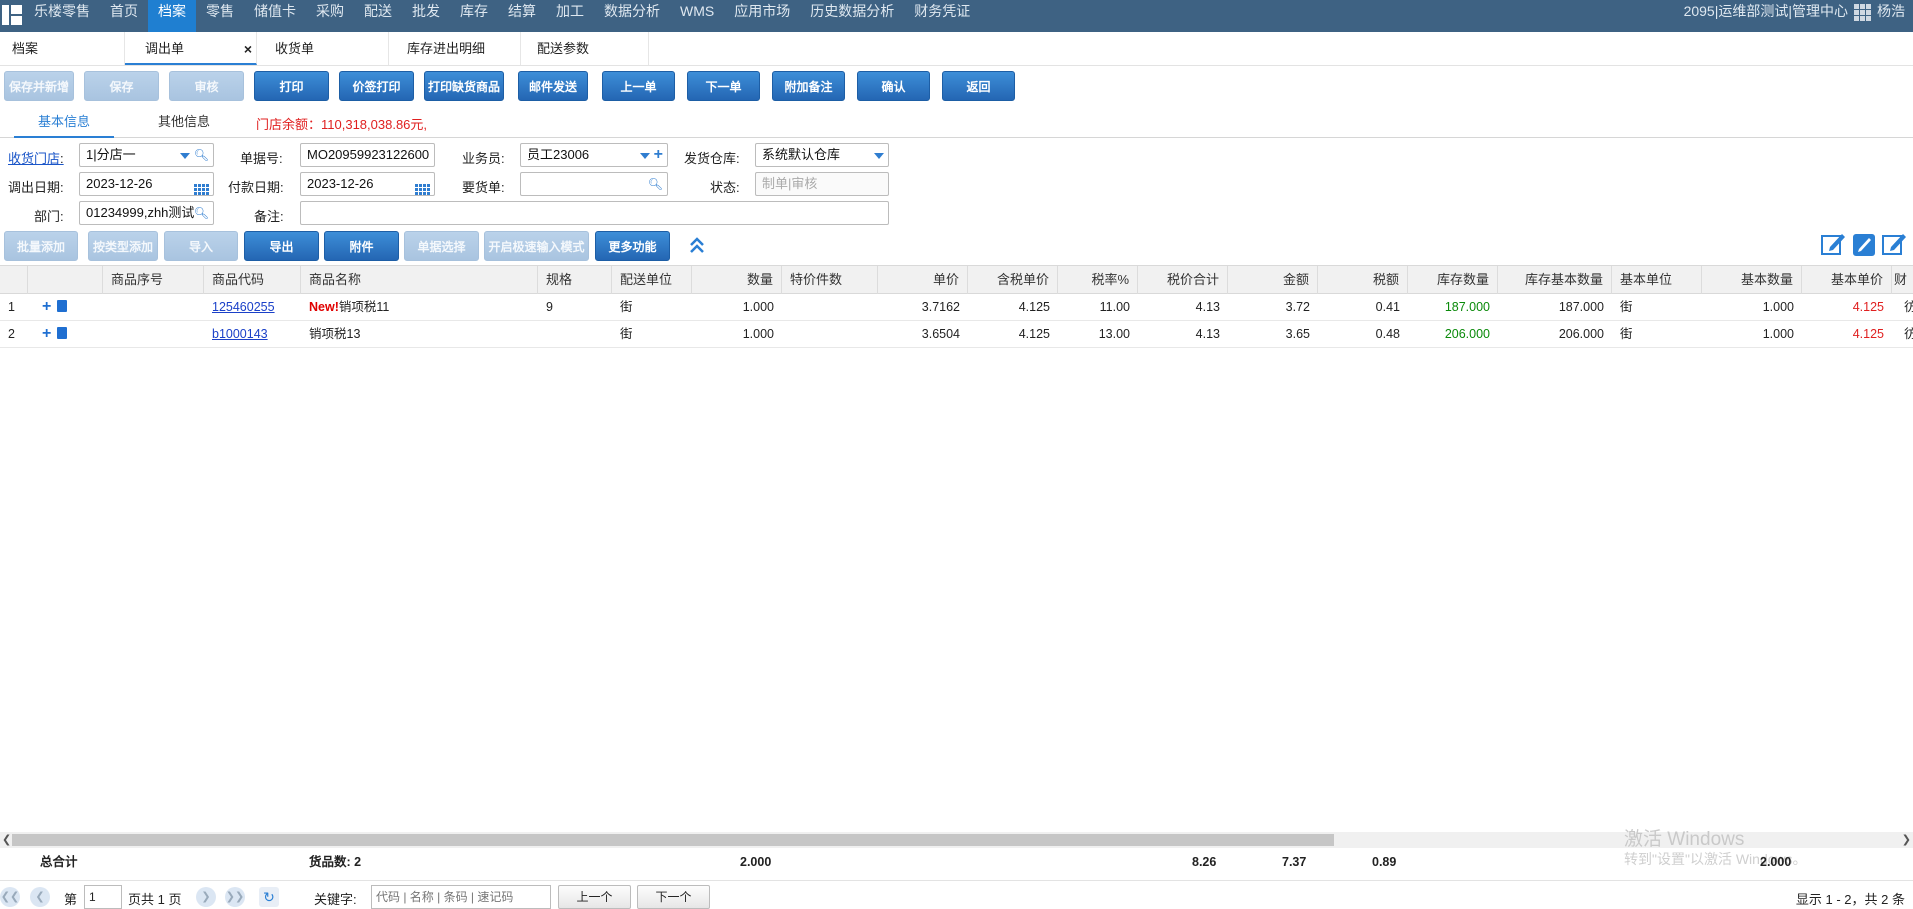 The width and height of the screenshot is (1913, 909). What do you see at coordinates (737, 280) in the screenshot?
I see `col-qty: 数量` at bounding box center [737, 280].